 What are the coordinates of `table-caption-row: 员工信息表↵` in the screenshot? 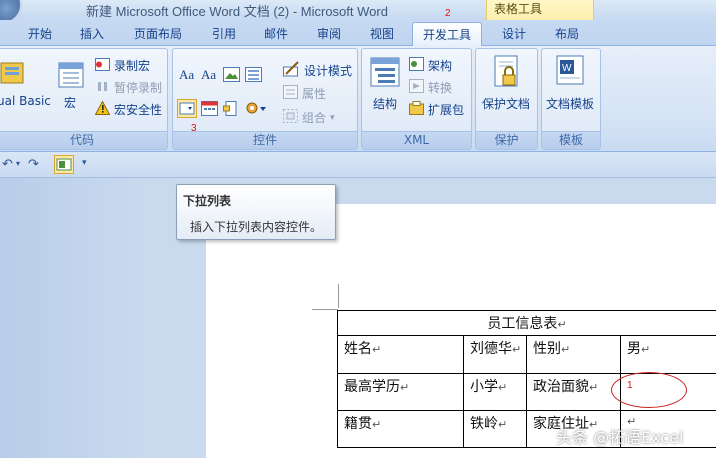 It's located at (526, 323).